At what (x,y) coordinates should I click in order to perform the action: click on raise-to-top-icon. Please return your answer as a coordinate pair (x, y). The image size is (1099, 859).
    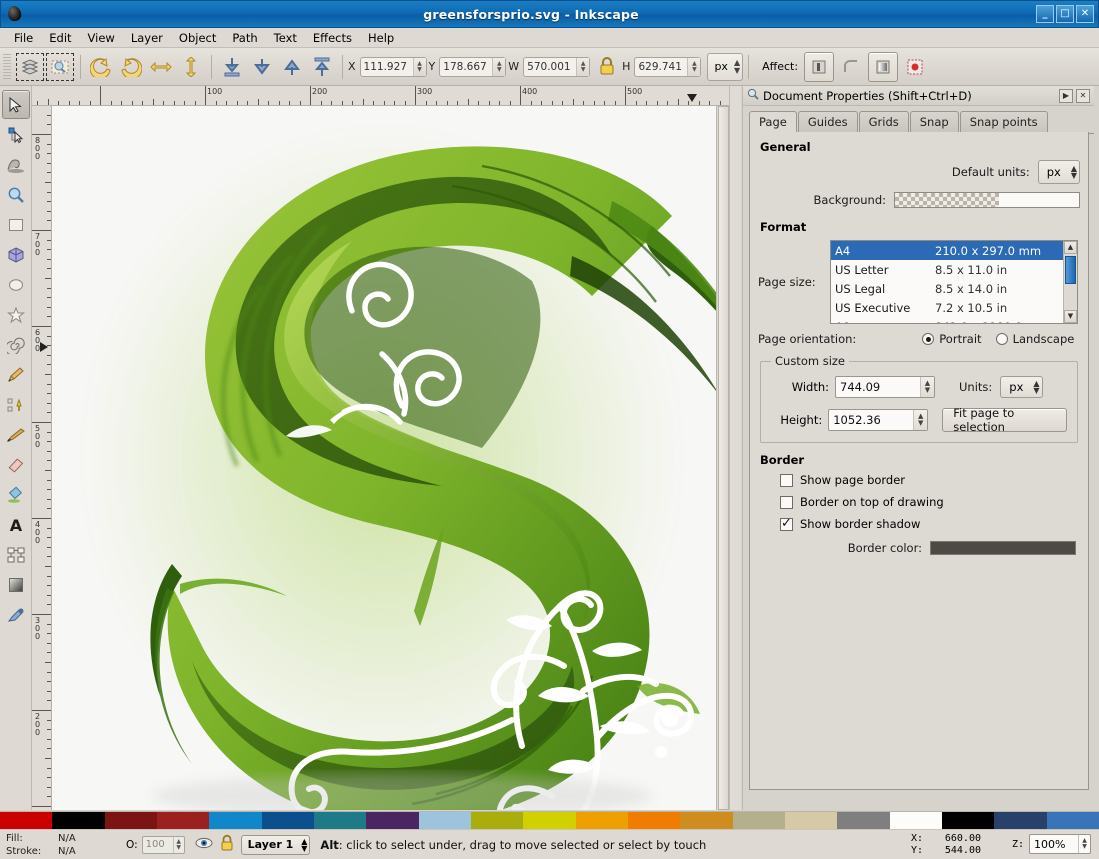
    Looking at the image, I should click on (322, 67).